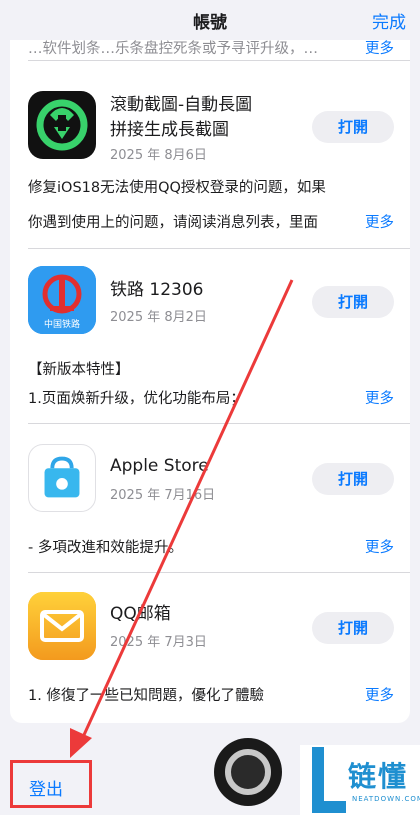 The height and width of the screenshot is (815, 420). I want to click on watermark: 链懂 NEATDOWN.COM, so click(360, 780).